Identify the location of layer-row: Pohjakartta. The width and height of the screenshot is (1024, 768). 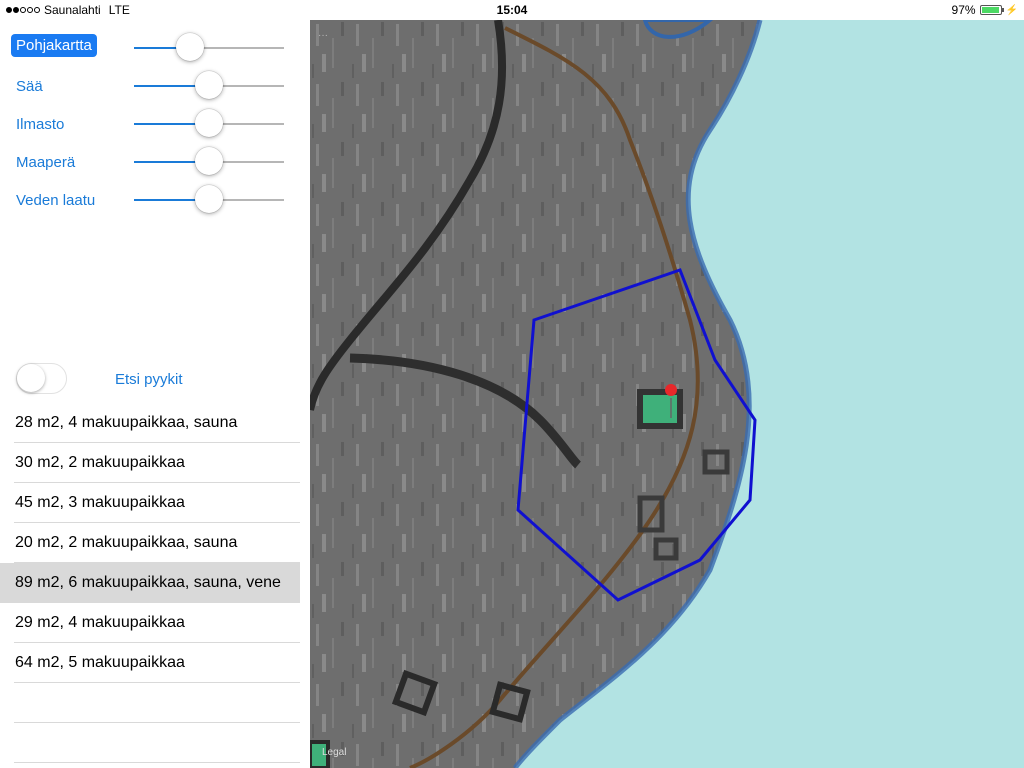
(155, 44).